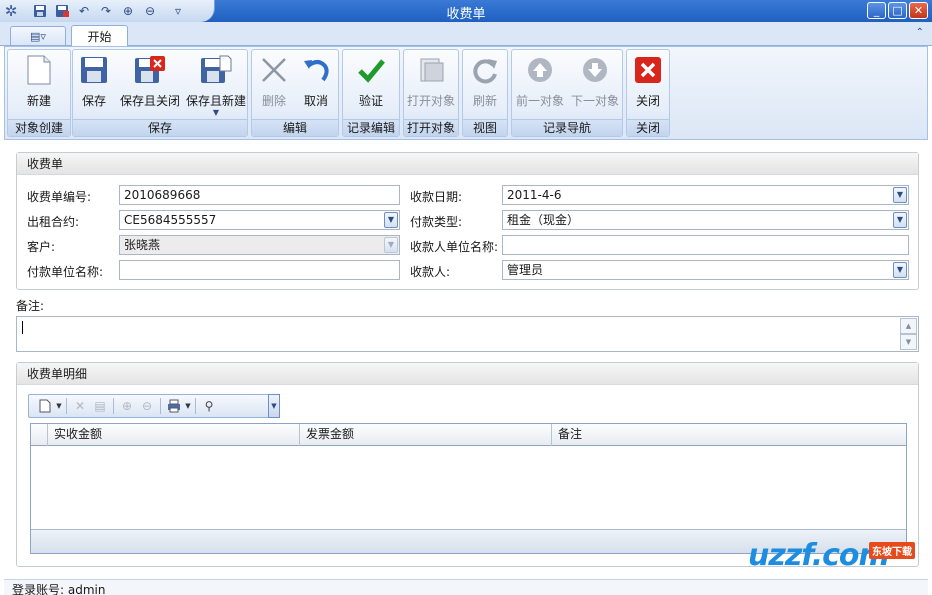 The height and width of the screenshot is (595, 932). Describe the element at coordinates (918, 10) in the screenshot. I see `close-window-button: ✕` at that location.